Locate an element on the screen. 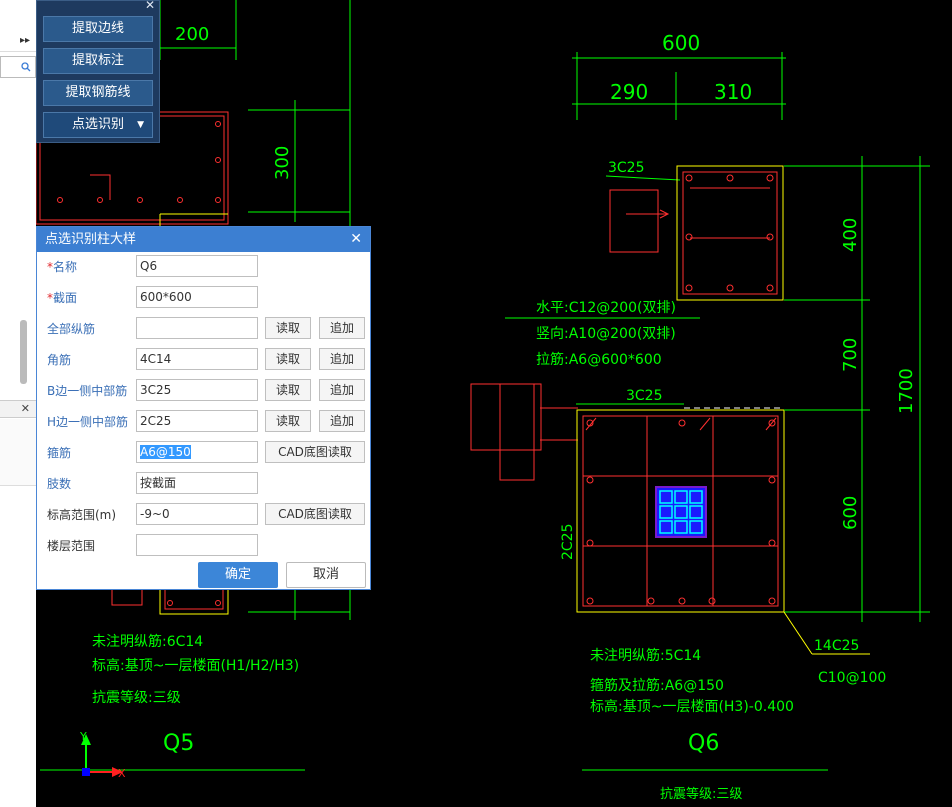 This screenshot has height=807, width=952. q6-dim-700: 700 is located at coordinates (850, 355).